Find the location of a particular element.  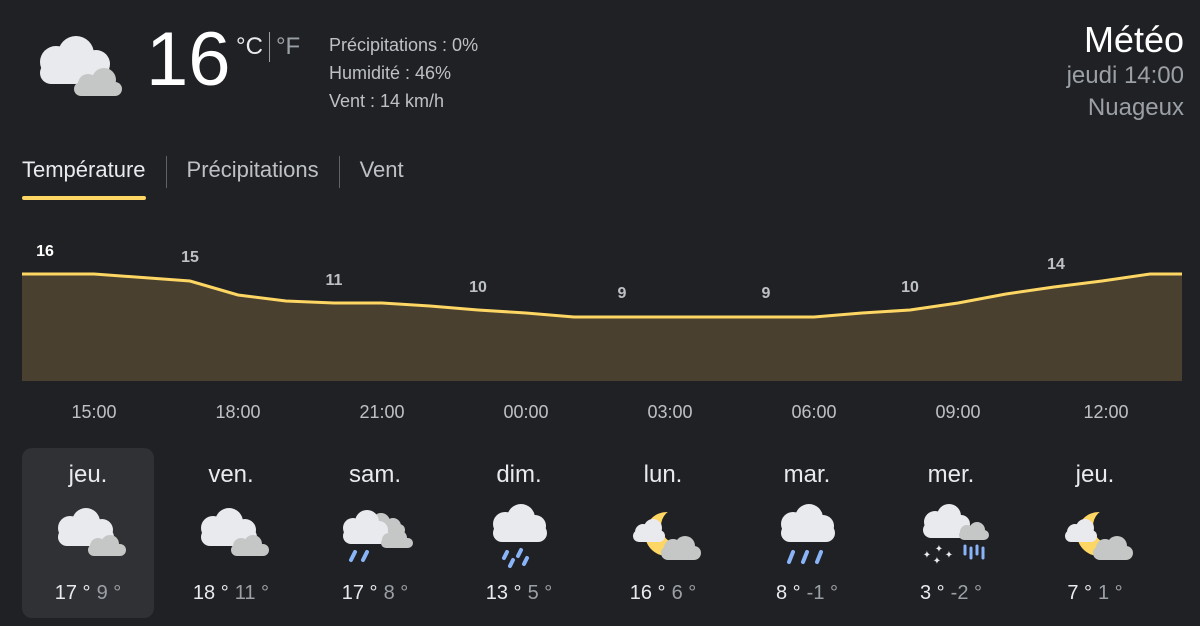

time-label: 00:00 is located at coordinates (526, 412).